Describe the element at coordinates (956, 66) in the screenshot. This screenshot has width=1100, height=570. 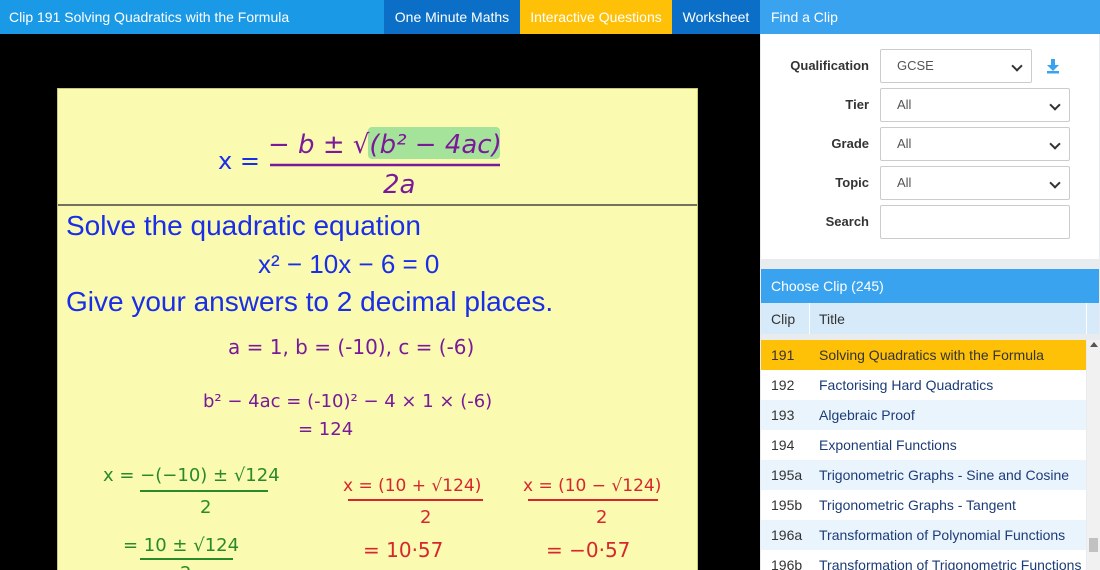
I see `qualification-select: GCSE` at that location.